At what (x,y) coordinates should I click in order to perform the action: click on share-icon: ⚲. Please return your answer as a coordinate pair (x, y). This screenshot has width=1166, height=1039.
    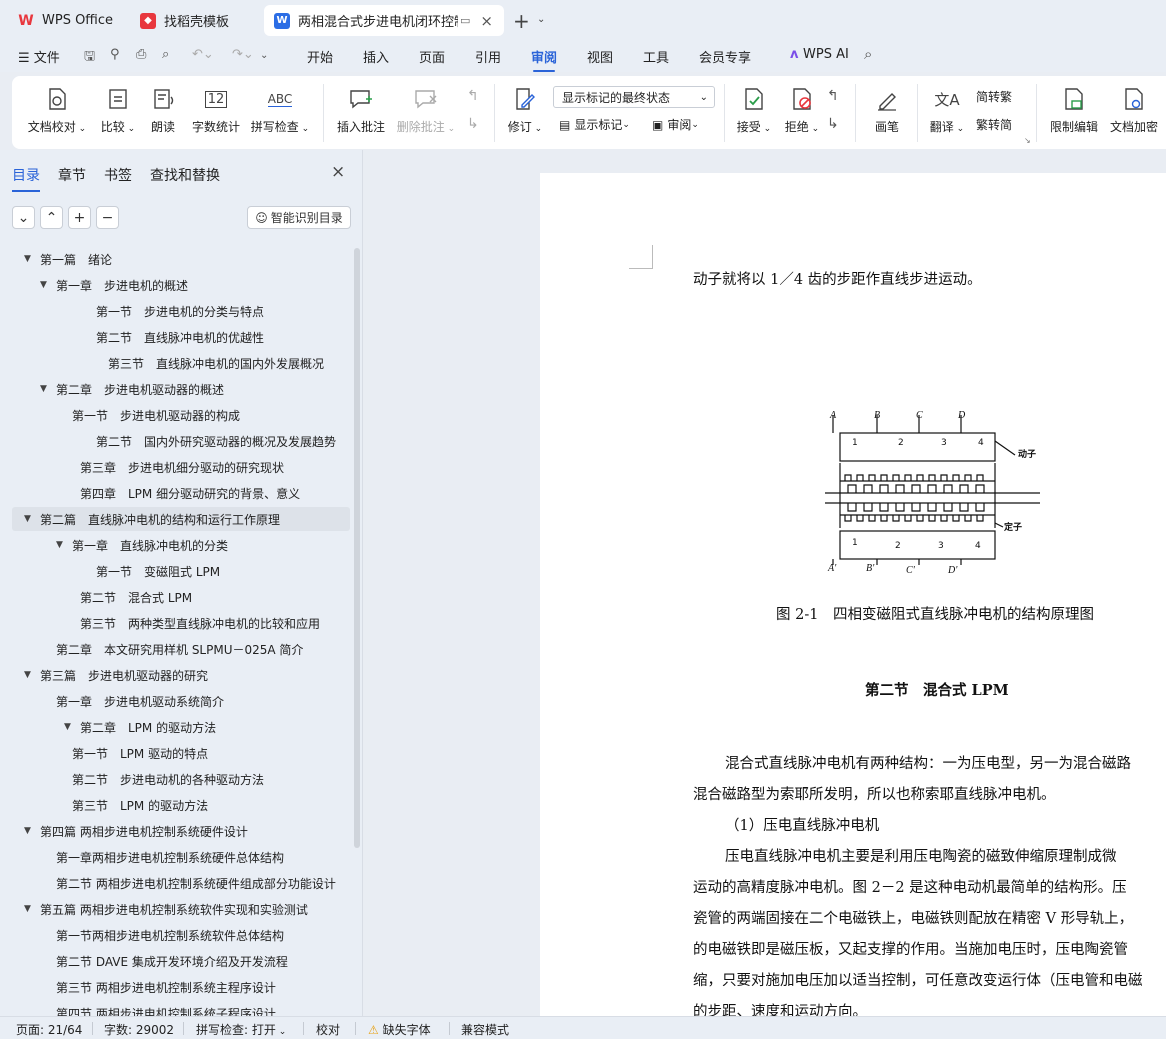
    Looking at the image, I should click on (115, 54).